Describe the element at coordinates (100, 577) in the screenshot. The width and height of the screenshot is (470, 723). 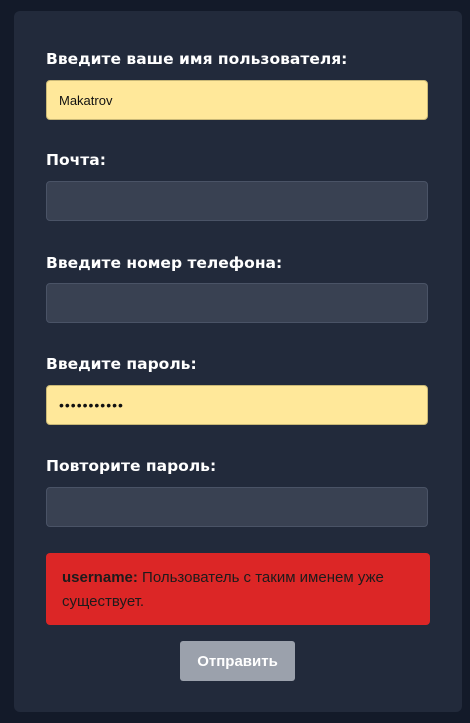
I see `error-field-name: username:` at that location.